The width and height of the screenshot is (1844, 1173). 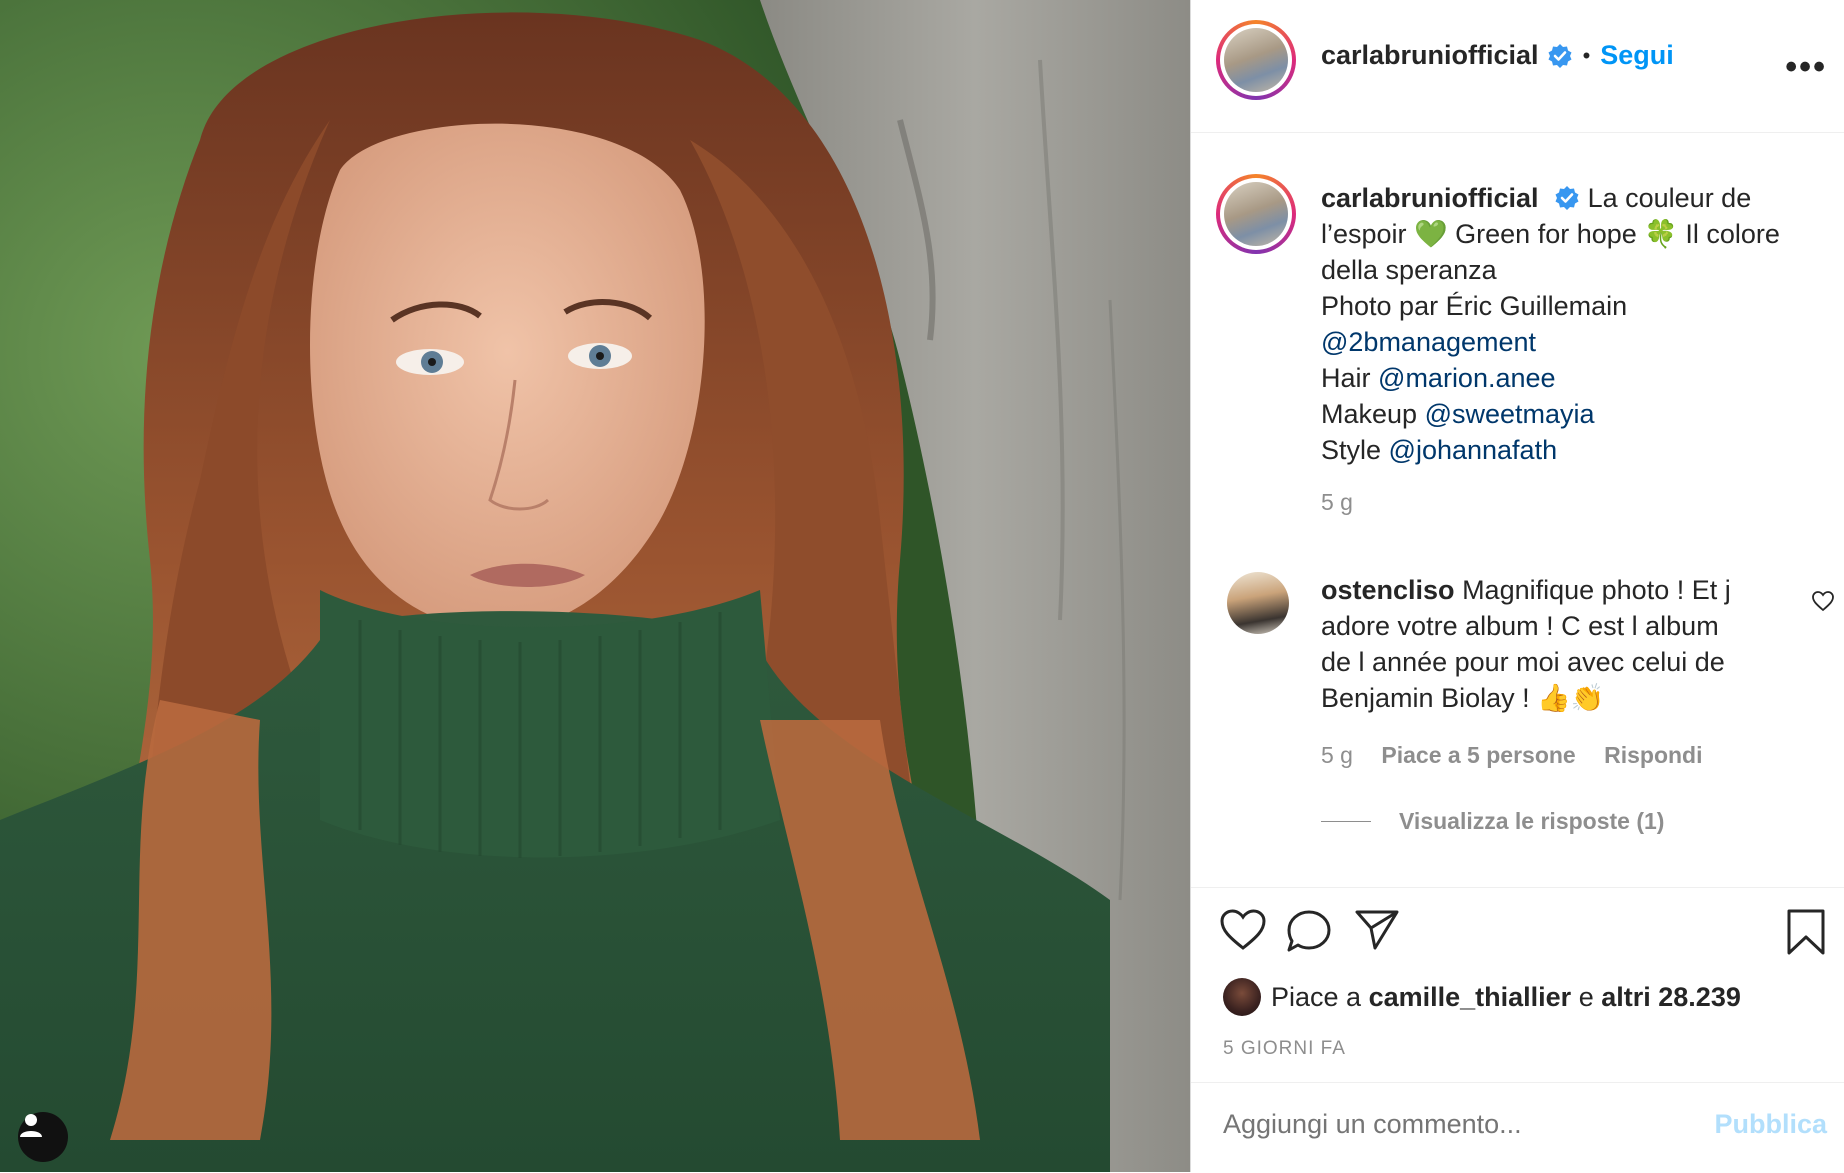 I want to click on caption-line-1: La couleur de, so click(x=1669, y=198).